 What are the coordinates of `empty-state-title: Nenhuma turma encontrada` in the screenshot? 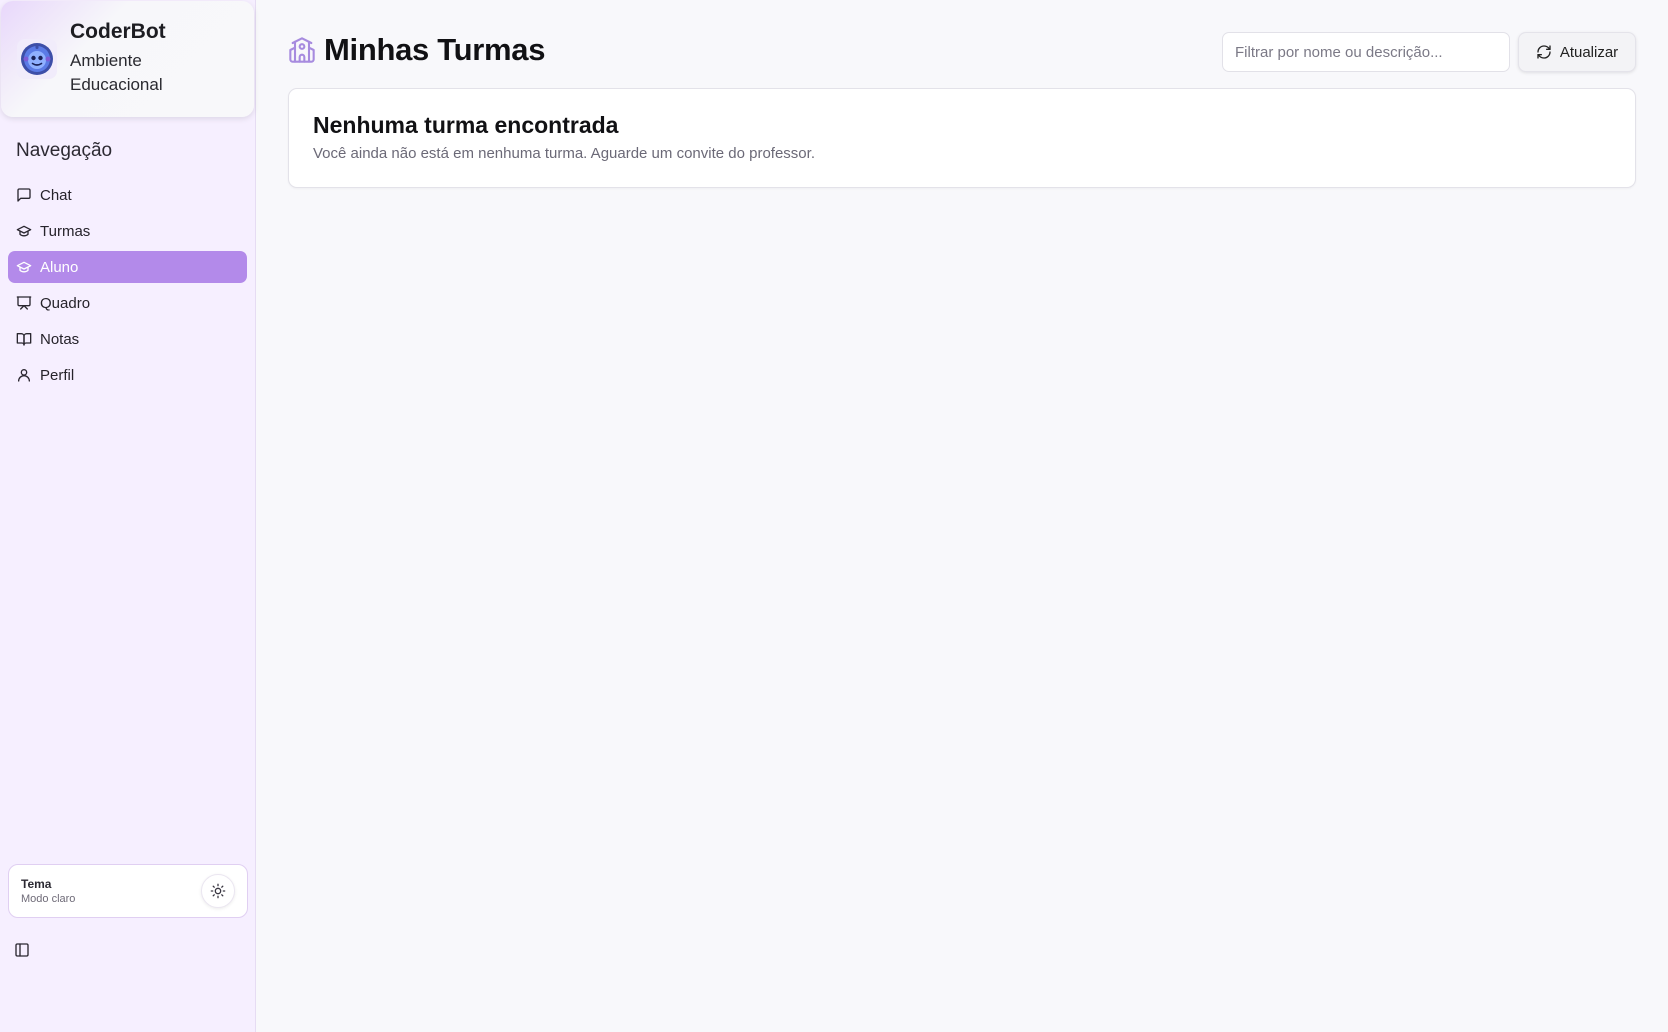 It's located at (466, 125).